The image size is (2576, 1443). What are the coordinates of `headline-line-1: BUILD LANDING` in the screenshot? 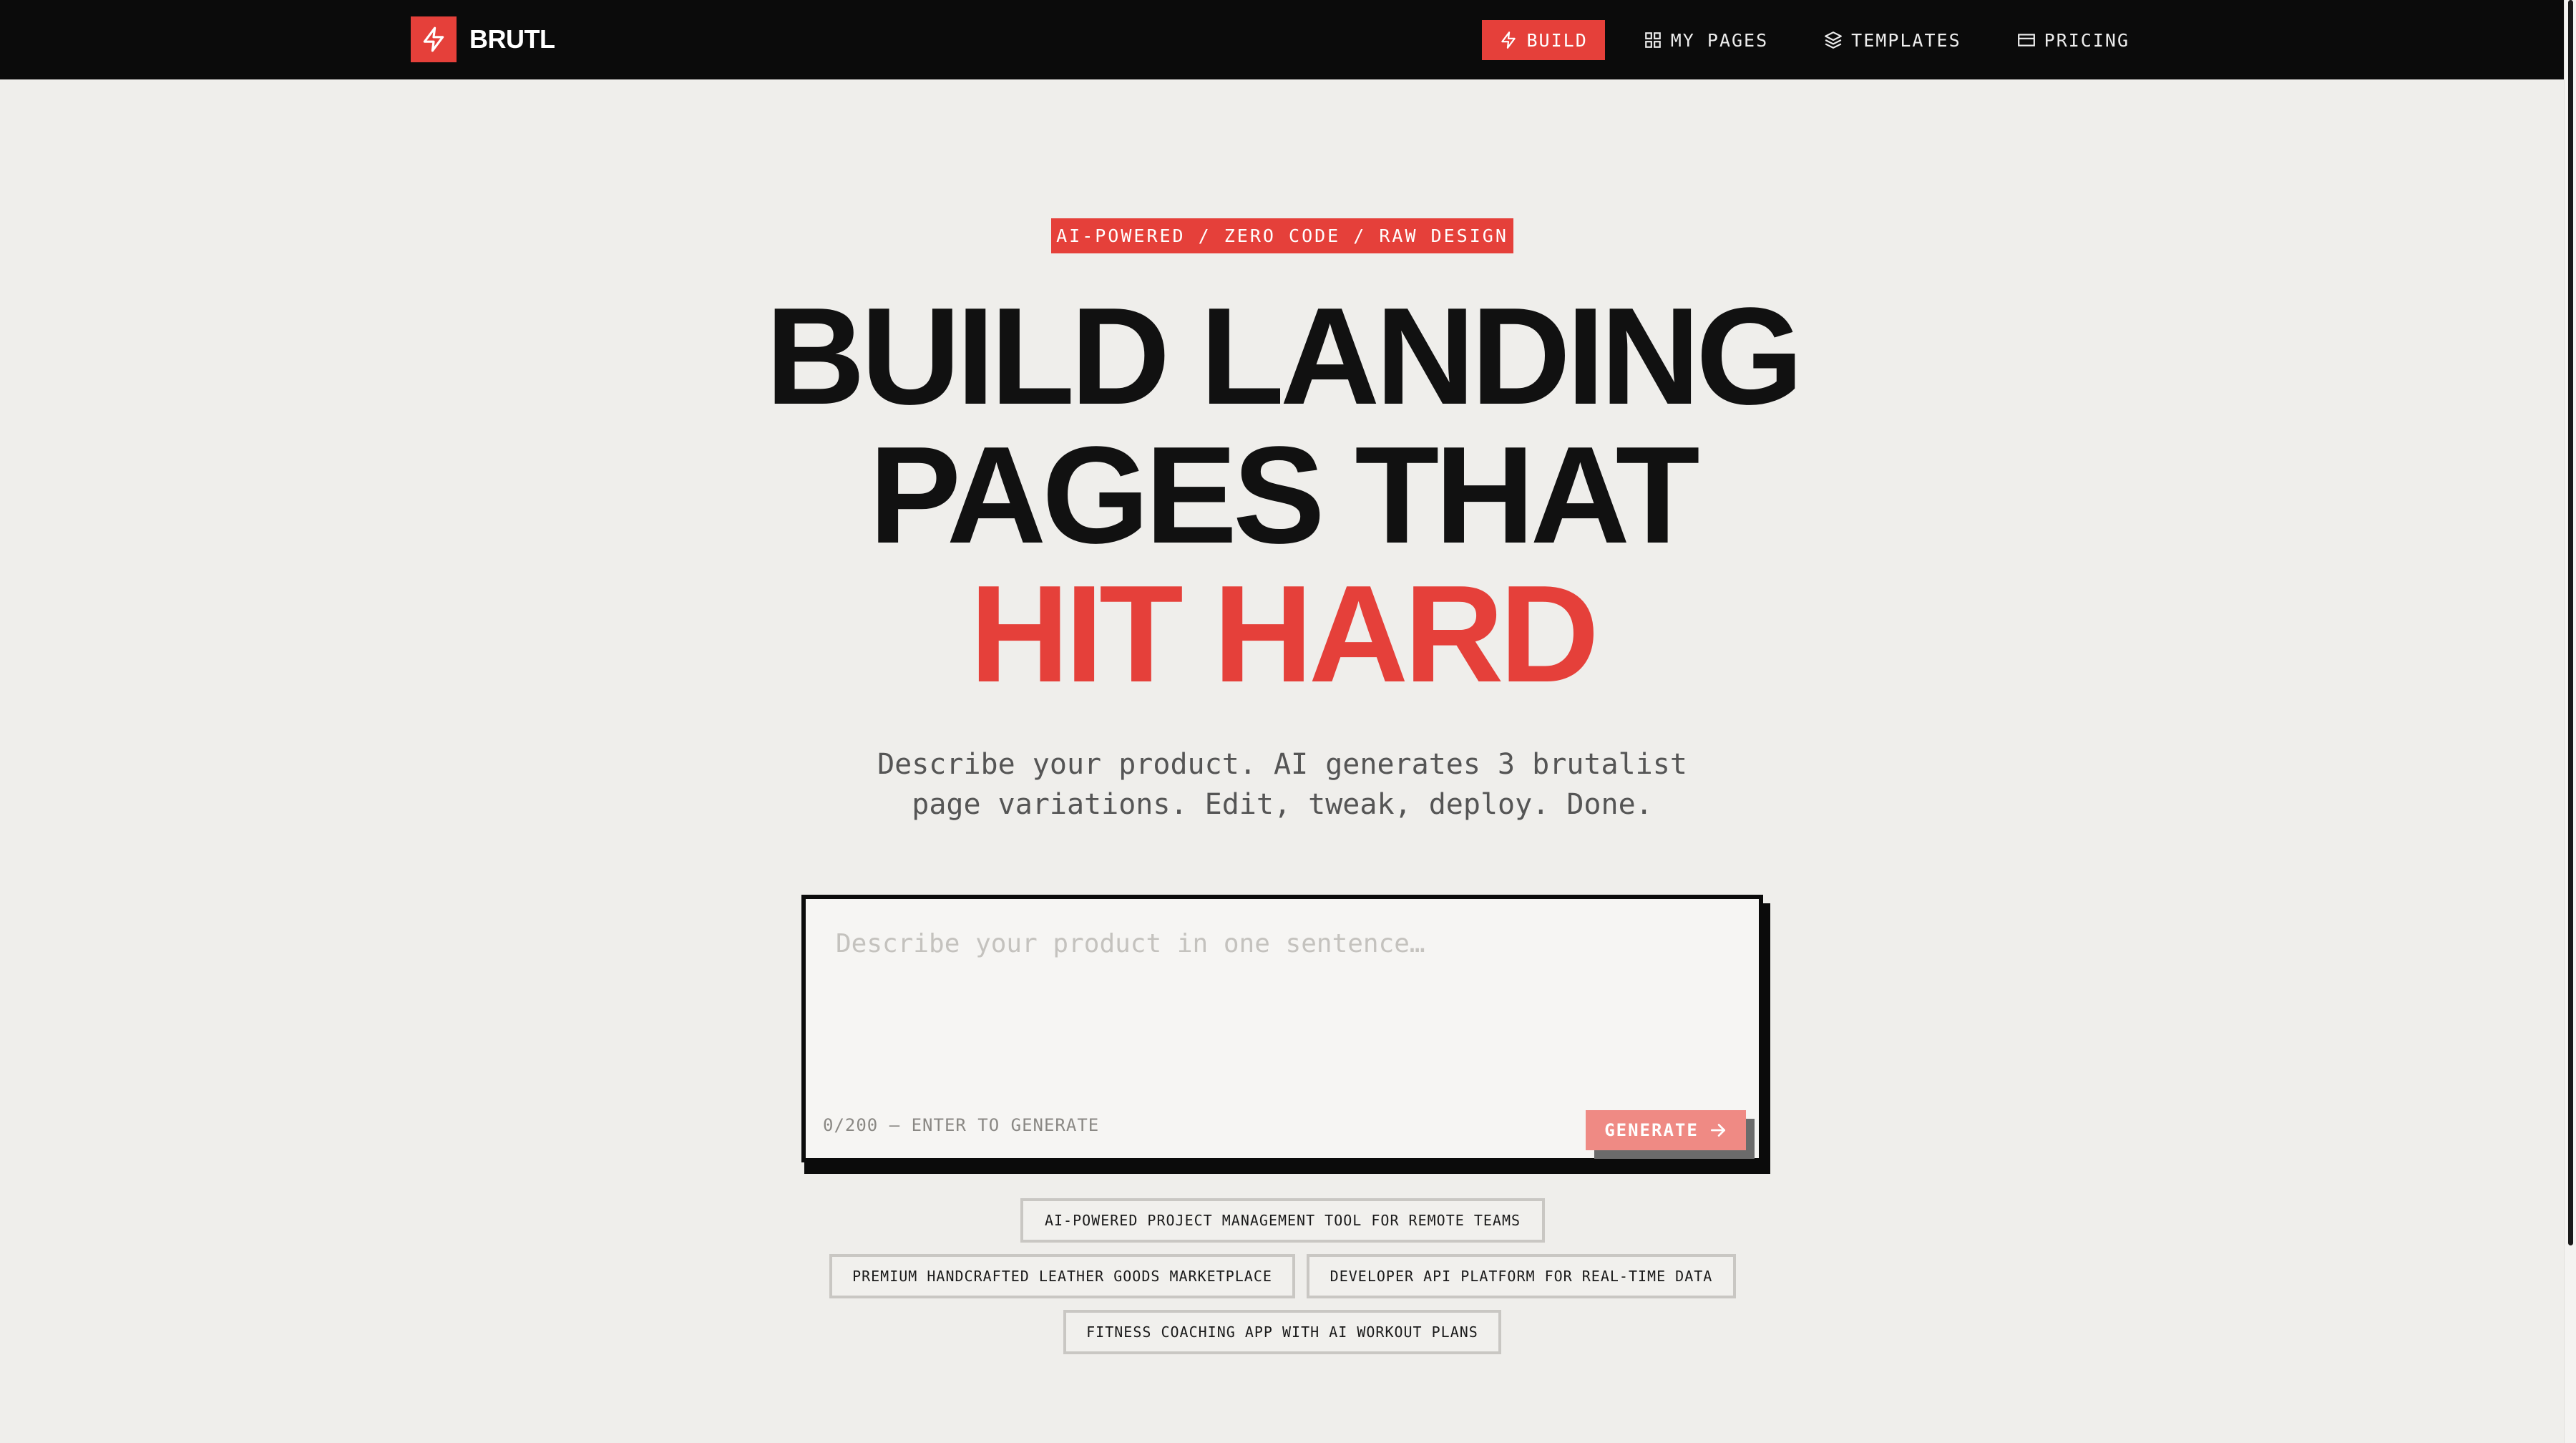 It's located at (1284, 356).